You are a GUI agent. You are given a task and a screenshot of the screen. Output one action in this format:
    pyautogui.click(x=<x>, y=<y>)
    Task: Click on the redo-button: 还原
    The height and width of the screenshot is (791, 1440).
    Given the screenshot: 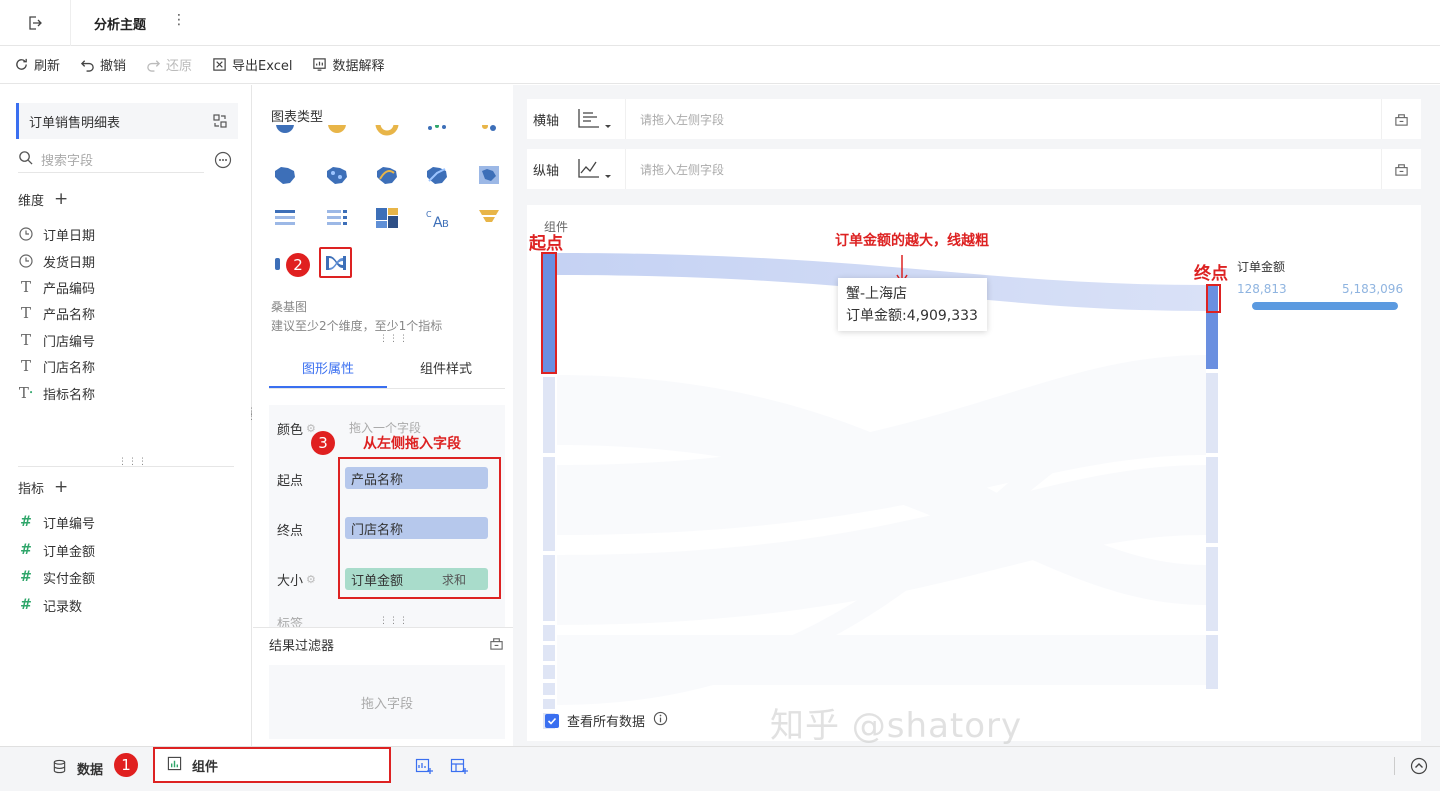 What is the action you would take?
    pyautogui.click(x=169, y=64)
    